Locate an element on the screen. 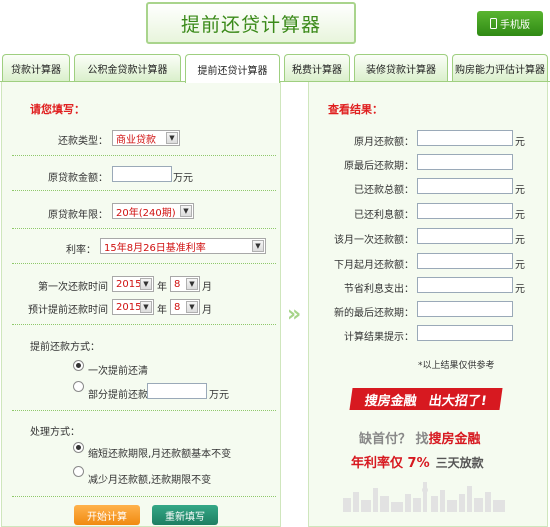 This screenshot has height=527, width=550. result-label: 新的最后还款期： is located at coordinates (374, 313).